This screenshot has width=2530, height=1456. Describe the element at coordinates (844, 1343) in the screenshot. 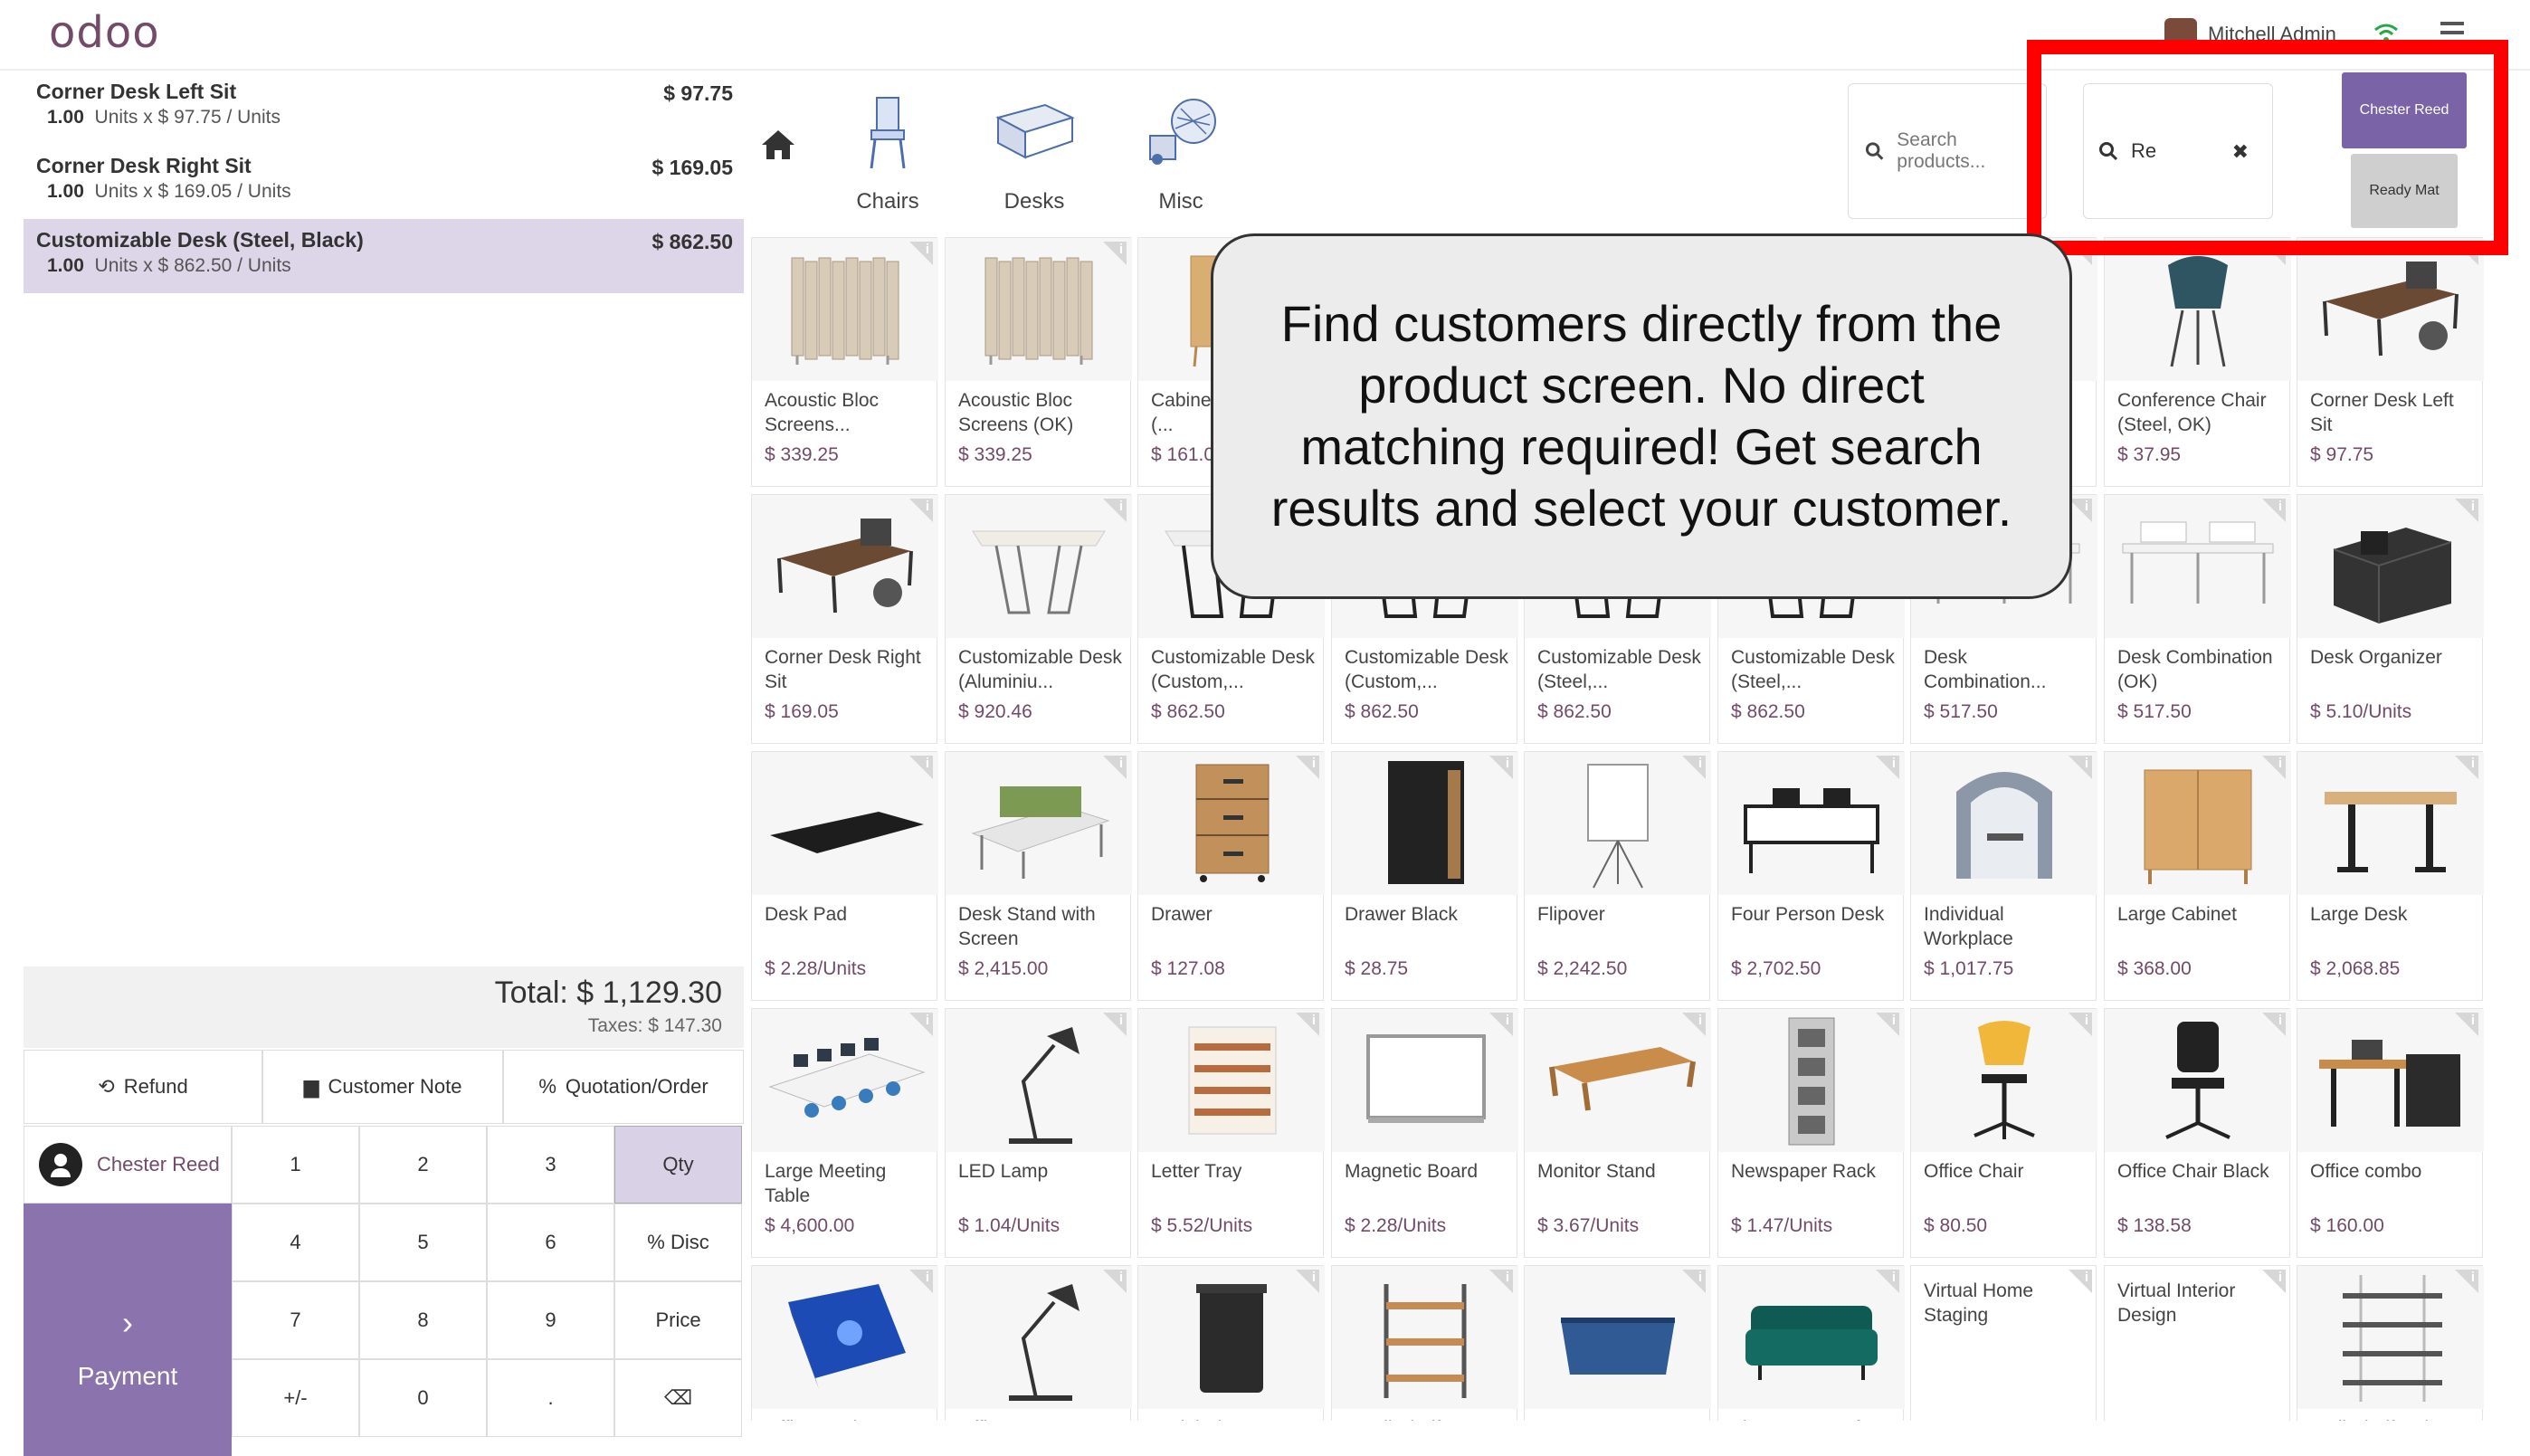

I see `product-card: iOffice Design Software` at that location.